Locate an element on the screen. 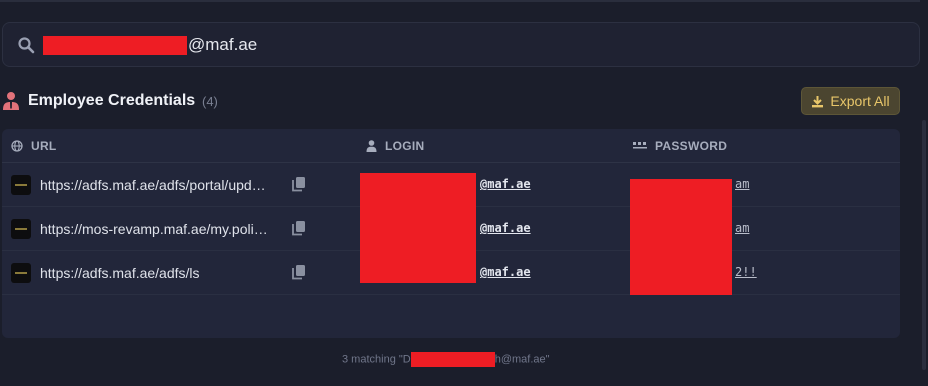 The width and height of the screenshot is (928, 386). column-header-password: PASSWORD is located at coordinates (680, 146).